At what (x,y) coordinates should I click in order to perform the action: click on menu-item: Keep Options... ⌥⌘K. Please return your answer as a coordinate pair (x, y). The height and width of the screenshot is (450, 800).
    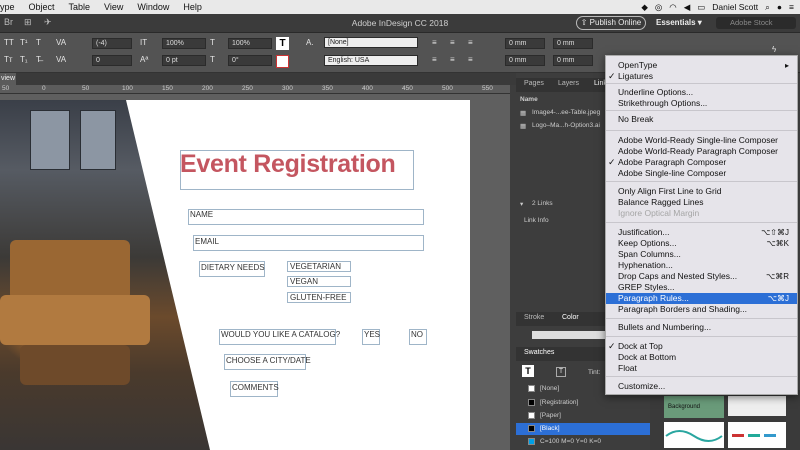
    Looking at the image, I should click on (701, 243).